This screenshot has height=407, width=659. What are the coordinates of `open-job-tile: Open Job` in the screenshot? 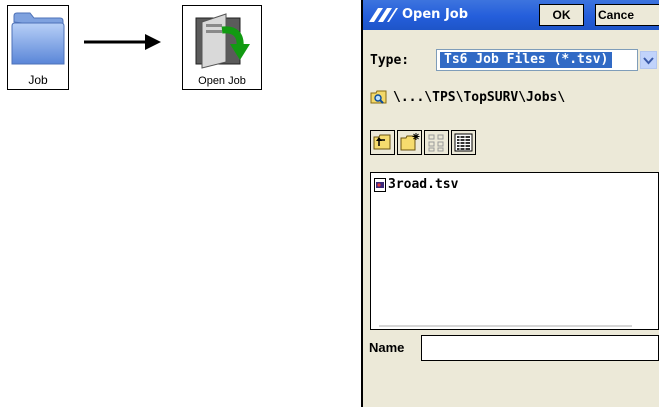 It's located at (222, 47).